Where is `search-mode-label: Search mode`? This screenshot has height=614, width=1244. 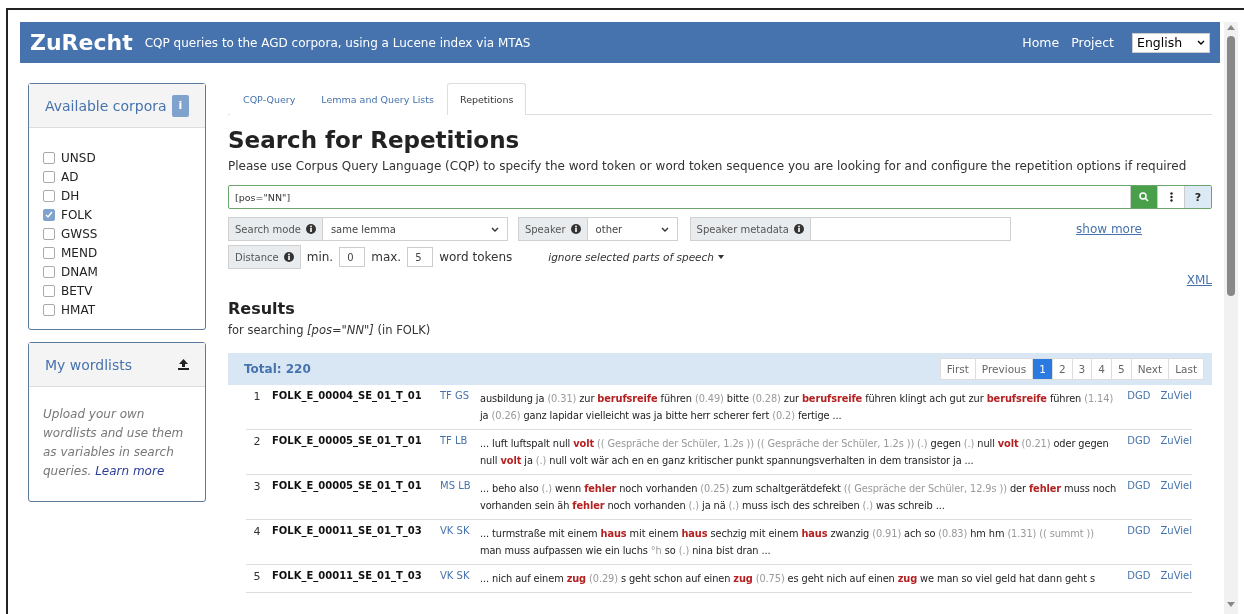 search-mode-label: Search mode is located at coordinates (275, 229).